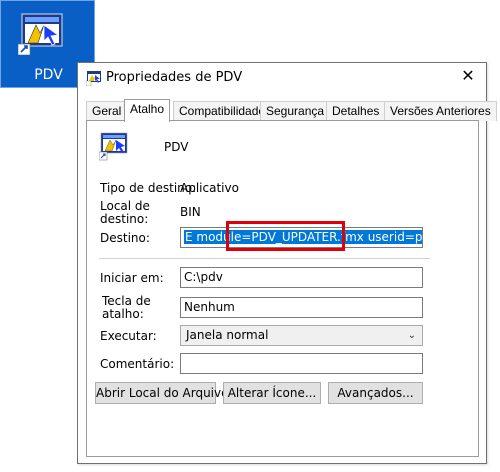  I want to click on hotkey-field: Nenhum, so click(301, 307).